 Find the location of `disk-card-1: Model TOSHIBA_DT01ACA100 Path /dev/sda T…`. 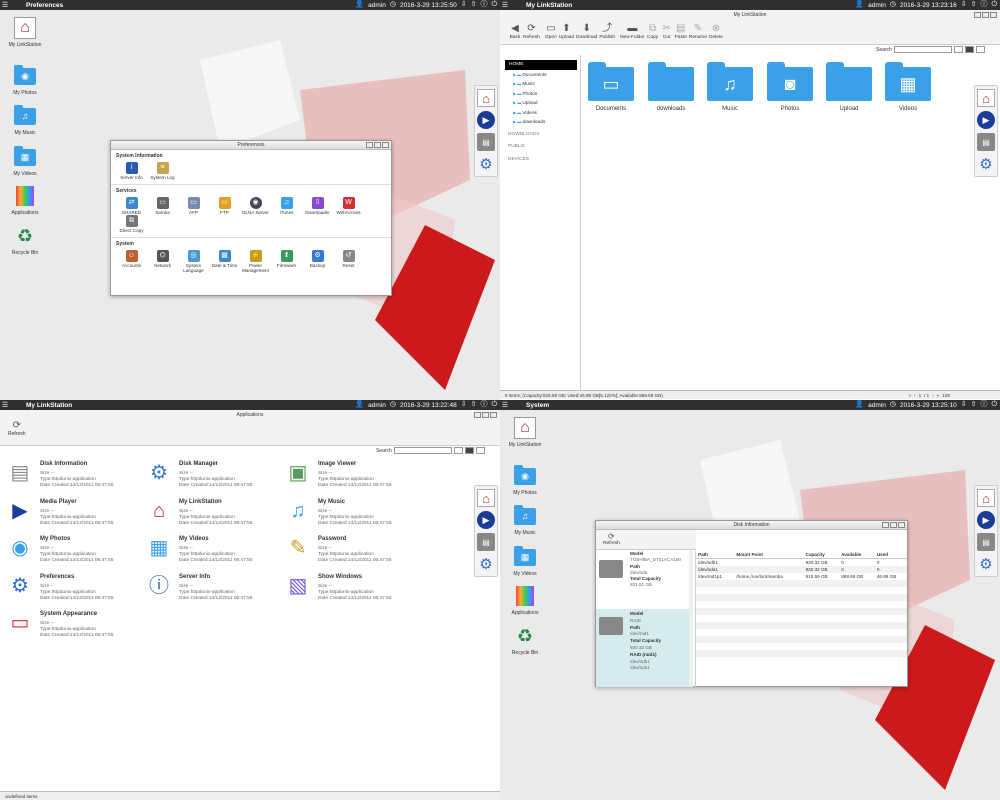

disk-card-1: Model TOSHIBA_DT01ACA100 Path /dev/sda T… is located at coordinates (642, 578).